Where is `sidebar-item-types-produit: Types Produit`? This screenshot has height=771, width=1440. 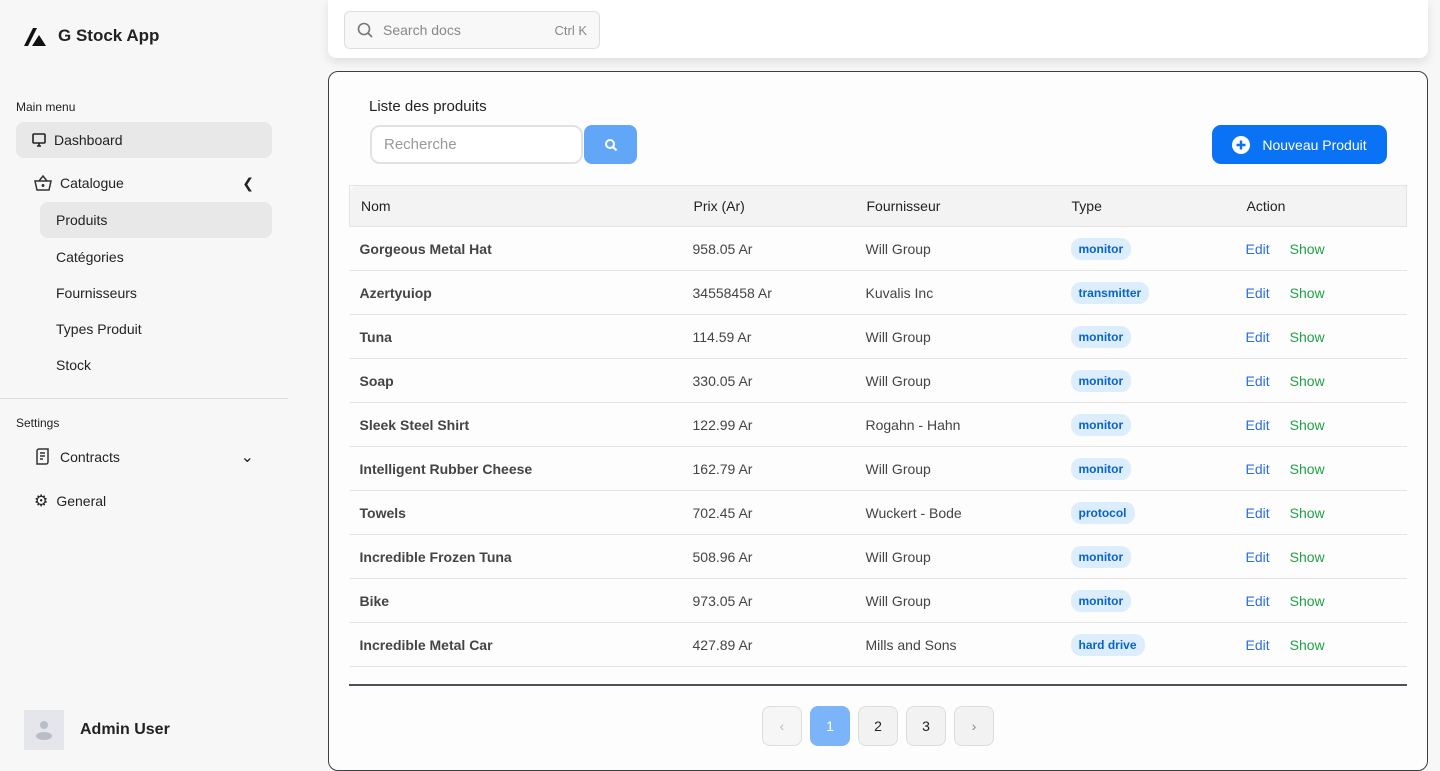
sidebar-item-types-produit: Types Produit is located at coordinates (91, 329).